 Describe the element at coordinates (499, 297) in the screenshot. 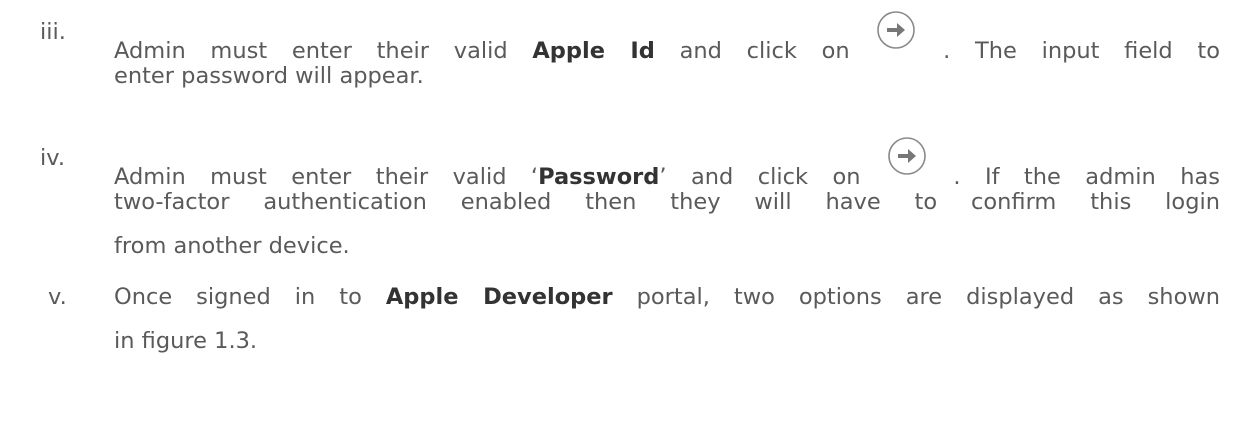

I see `bold-term-apple-developer: Apple Developer` at that location.